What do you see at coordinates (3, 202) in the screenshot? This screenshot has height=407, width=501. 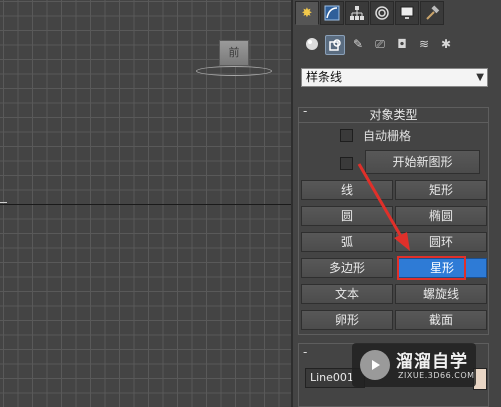 I see `axis-tick` at bounding box center [3, 202].